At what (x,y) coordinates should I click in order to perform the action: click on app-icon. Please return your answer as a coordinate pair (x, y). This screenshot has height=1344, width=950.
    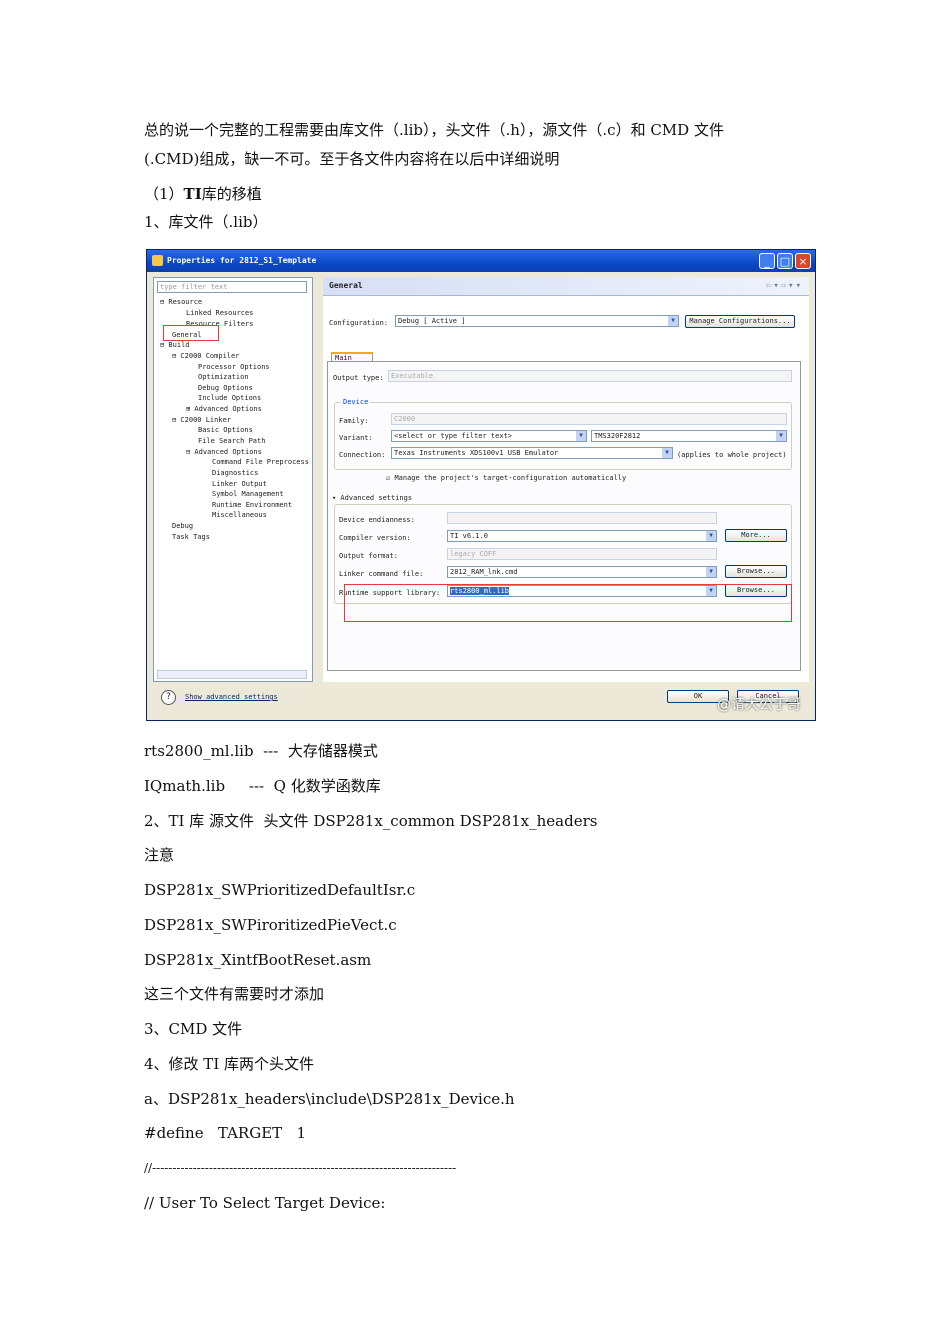
    Looking at the image, I should click on (157, 260).